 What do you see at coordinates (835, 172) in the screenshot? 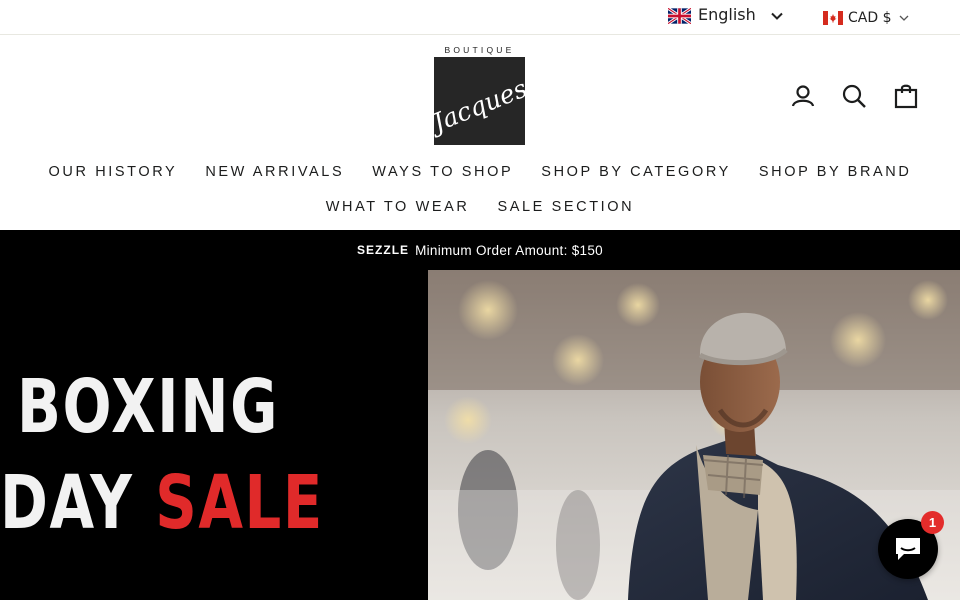
I see `nav-shop-by-brand: SHOP BY BRAND` at bounding box center [835, 172].